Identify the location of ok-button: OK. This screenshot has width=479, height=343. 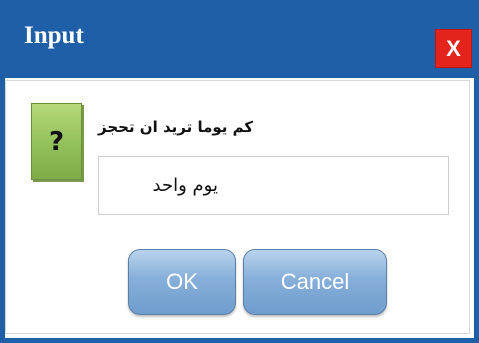
(182, 282).